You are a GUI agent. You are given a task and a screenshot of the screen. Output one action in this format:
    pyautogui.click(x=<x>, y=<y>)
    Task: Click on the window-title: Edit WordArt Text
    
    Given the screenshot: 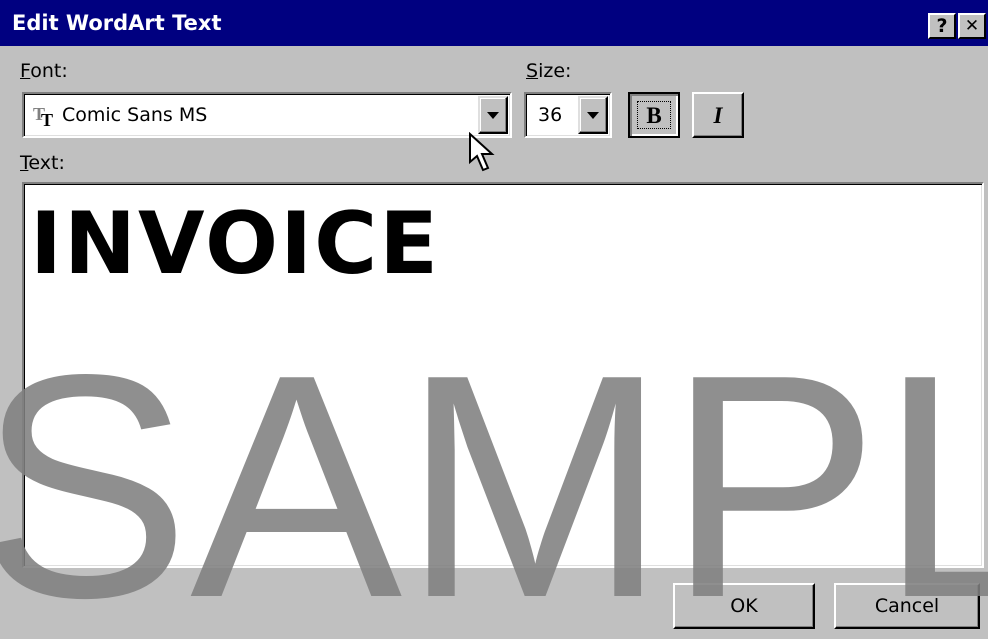 What is the action you would take?
    pyautogui.click(x=117, y=23)
    